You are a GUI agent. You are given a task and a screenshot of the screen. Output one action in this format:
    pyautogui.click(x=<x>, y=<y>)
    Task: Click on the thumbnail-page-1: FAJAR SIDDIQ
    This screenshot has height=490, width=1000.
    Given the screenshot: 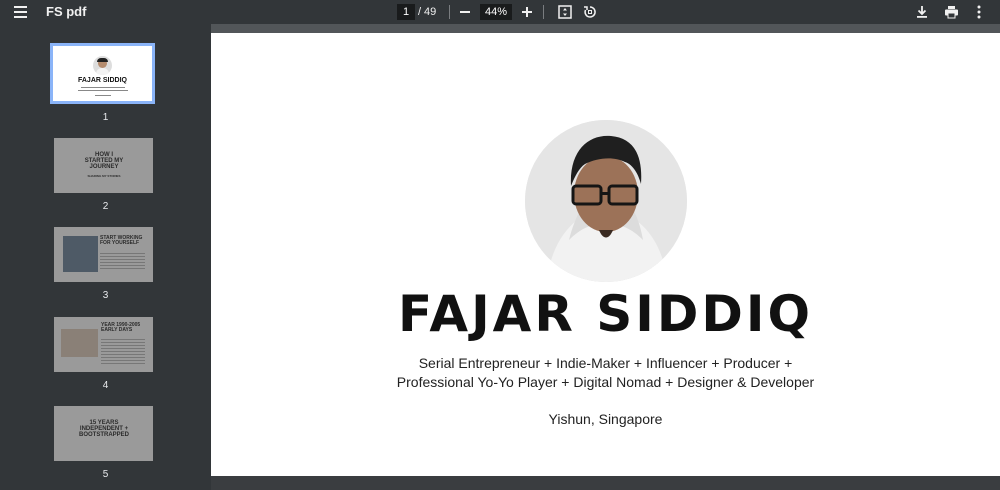 What is the action you would take?
    pyautogui.click(x=102, y=73)
    